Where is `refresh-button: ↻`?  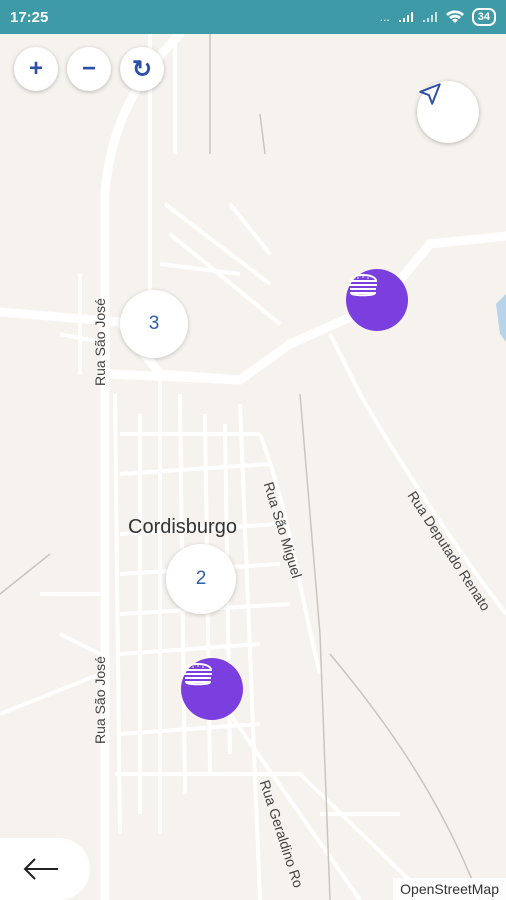
refresh-button: ↻ is located at coordinates (142, 69).